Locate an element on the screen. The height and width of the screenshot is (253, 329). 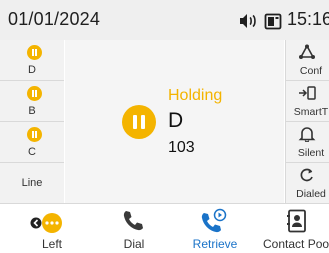
line-key-c: C is located at coordinates (32, 142).